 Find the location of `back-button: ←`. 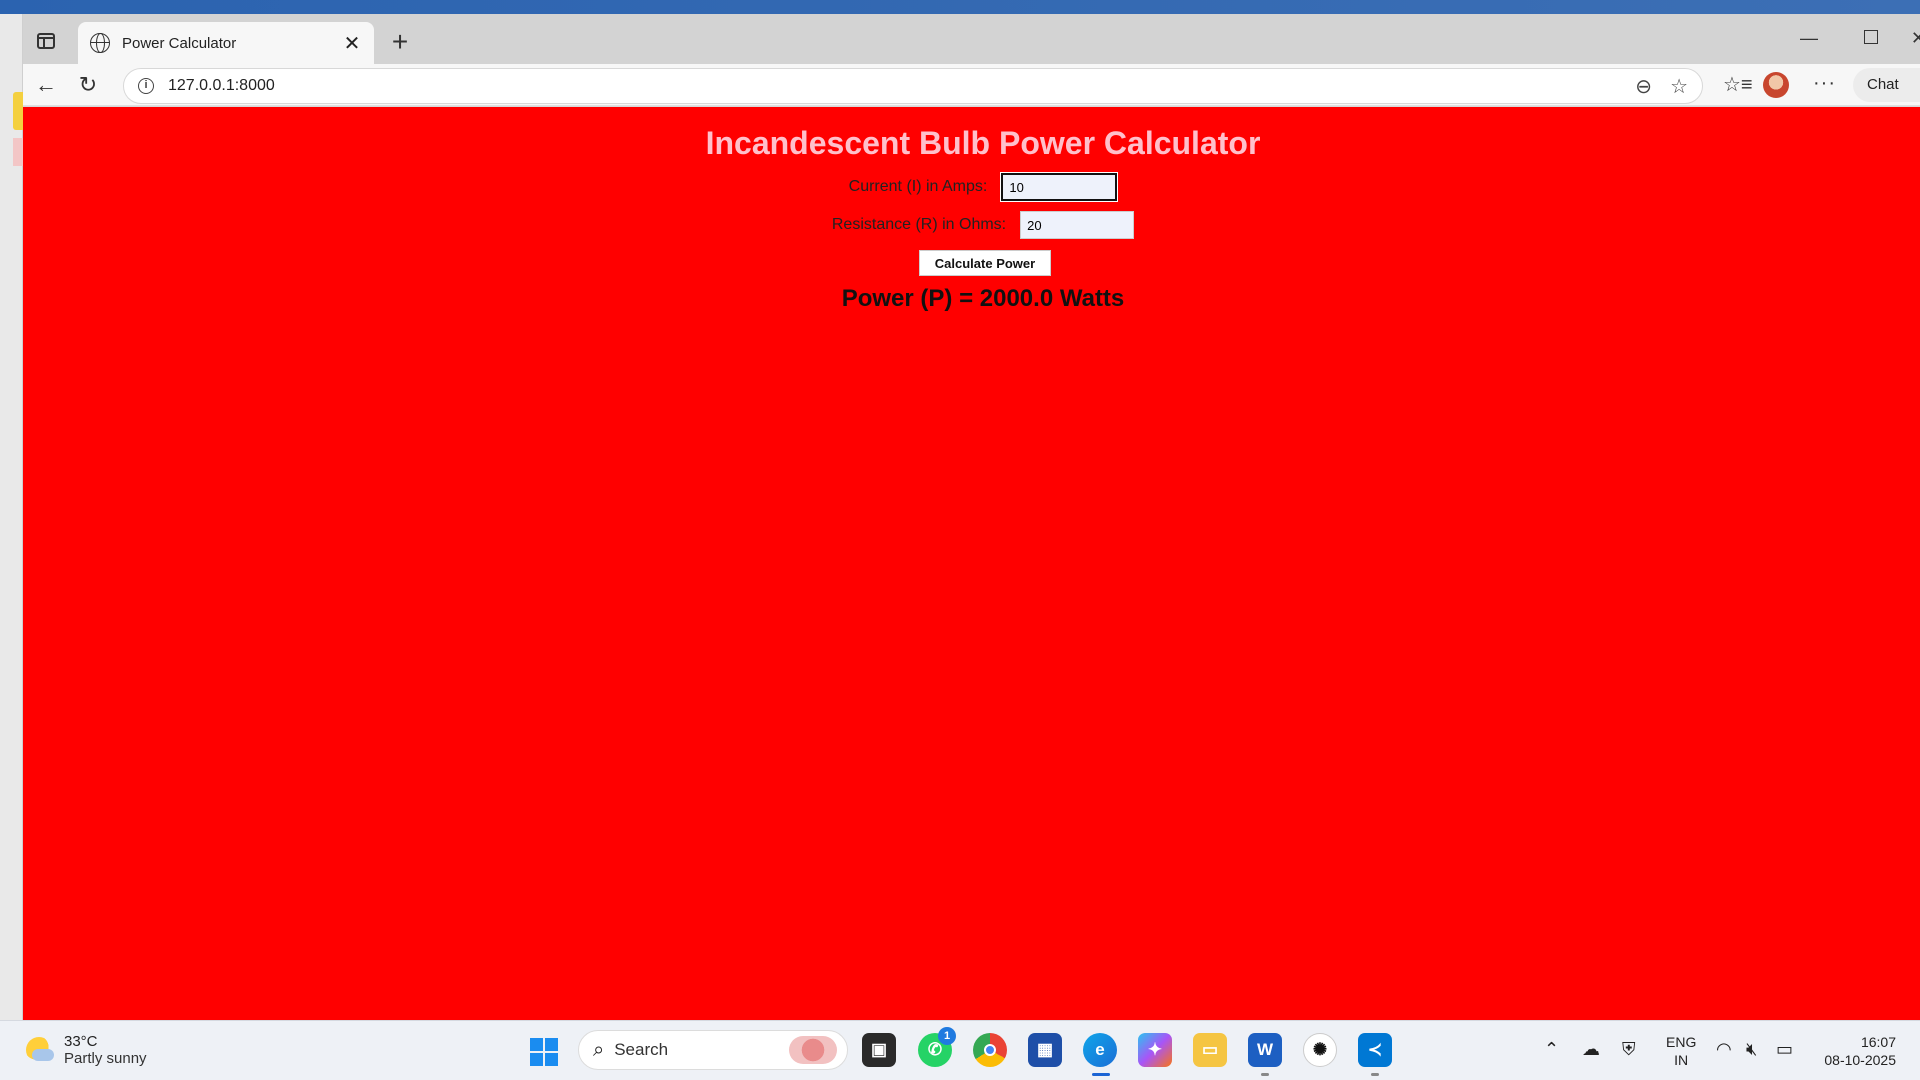

back-button: ← is located at coordinates (46, 85).